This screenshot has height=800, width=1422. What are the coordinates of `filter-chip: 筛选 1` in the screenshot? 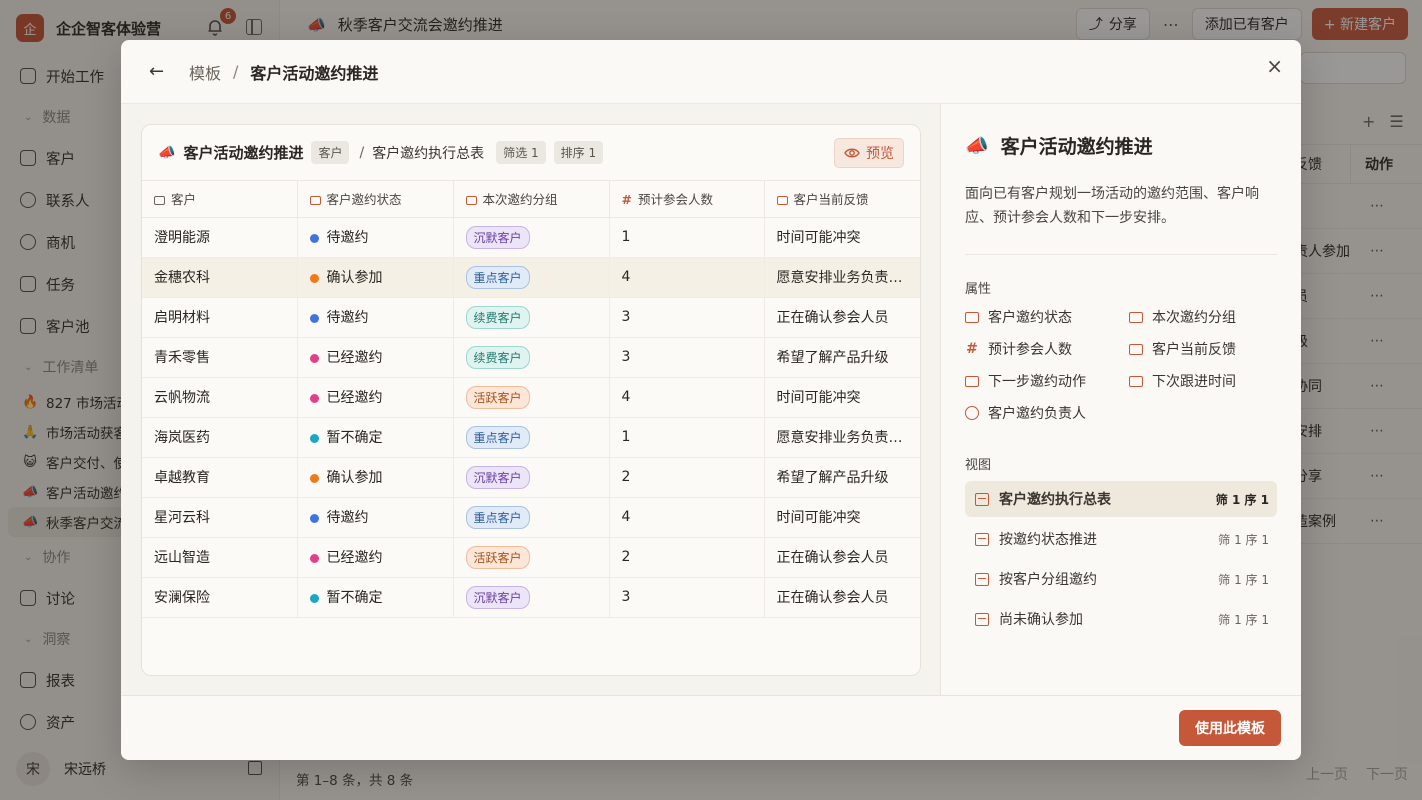 It's located at (521, 152).